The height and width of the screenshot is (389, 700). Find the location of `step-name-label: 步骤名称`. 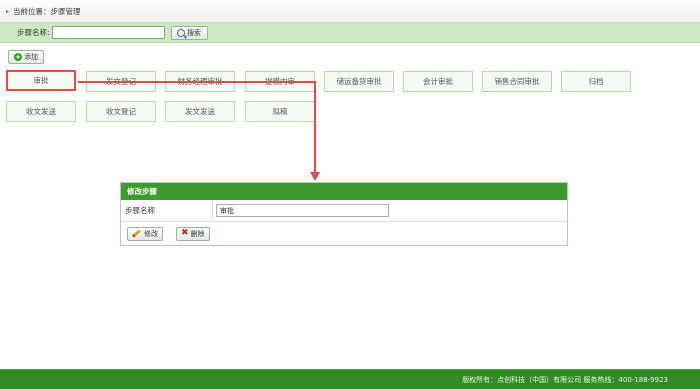

step-name-label: 步骤名称 is located at coordinates (167, 210).